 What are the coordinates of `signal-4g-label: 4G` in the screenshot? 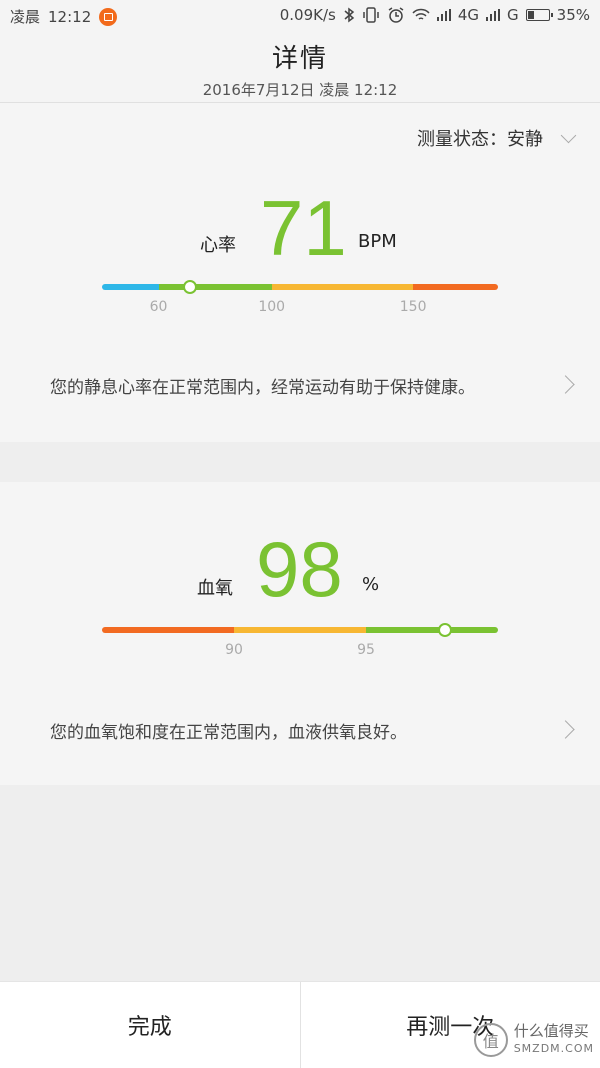 It's located at (468, 15).